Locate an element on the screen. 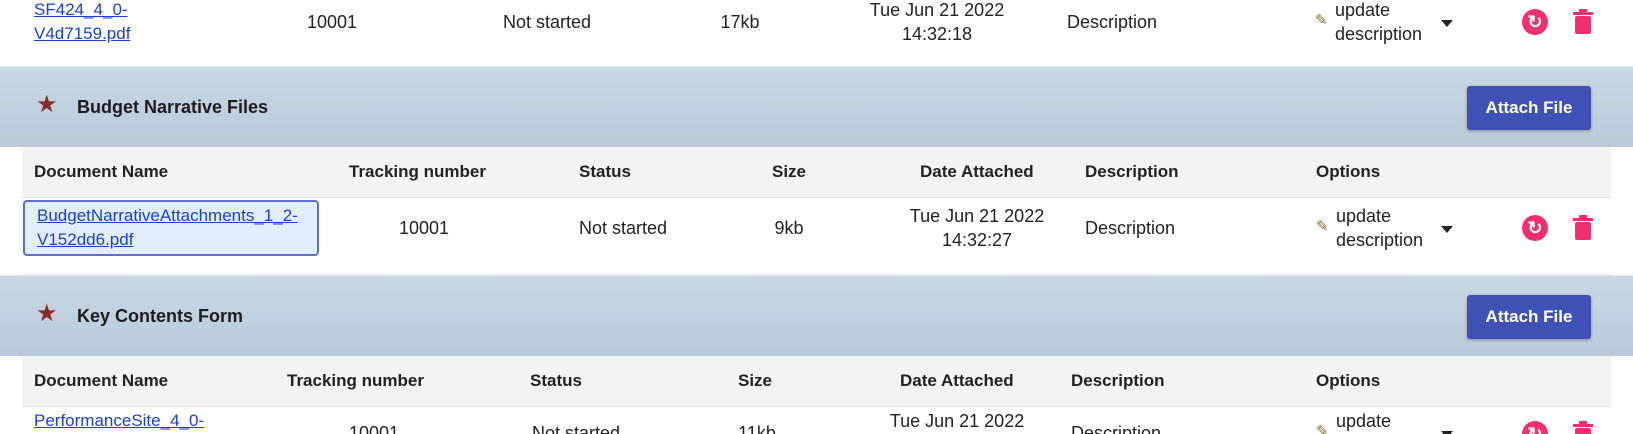 This screenshot has width=1633, height=434. section-title: Budget Narrative Files is located at coordinates (173, 107).